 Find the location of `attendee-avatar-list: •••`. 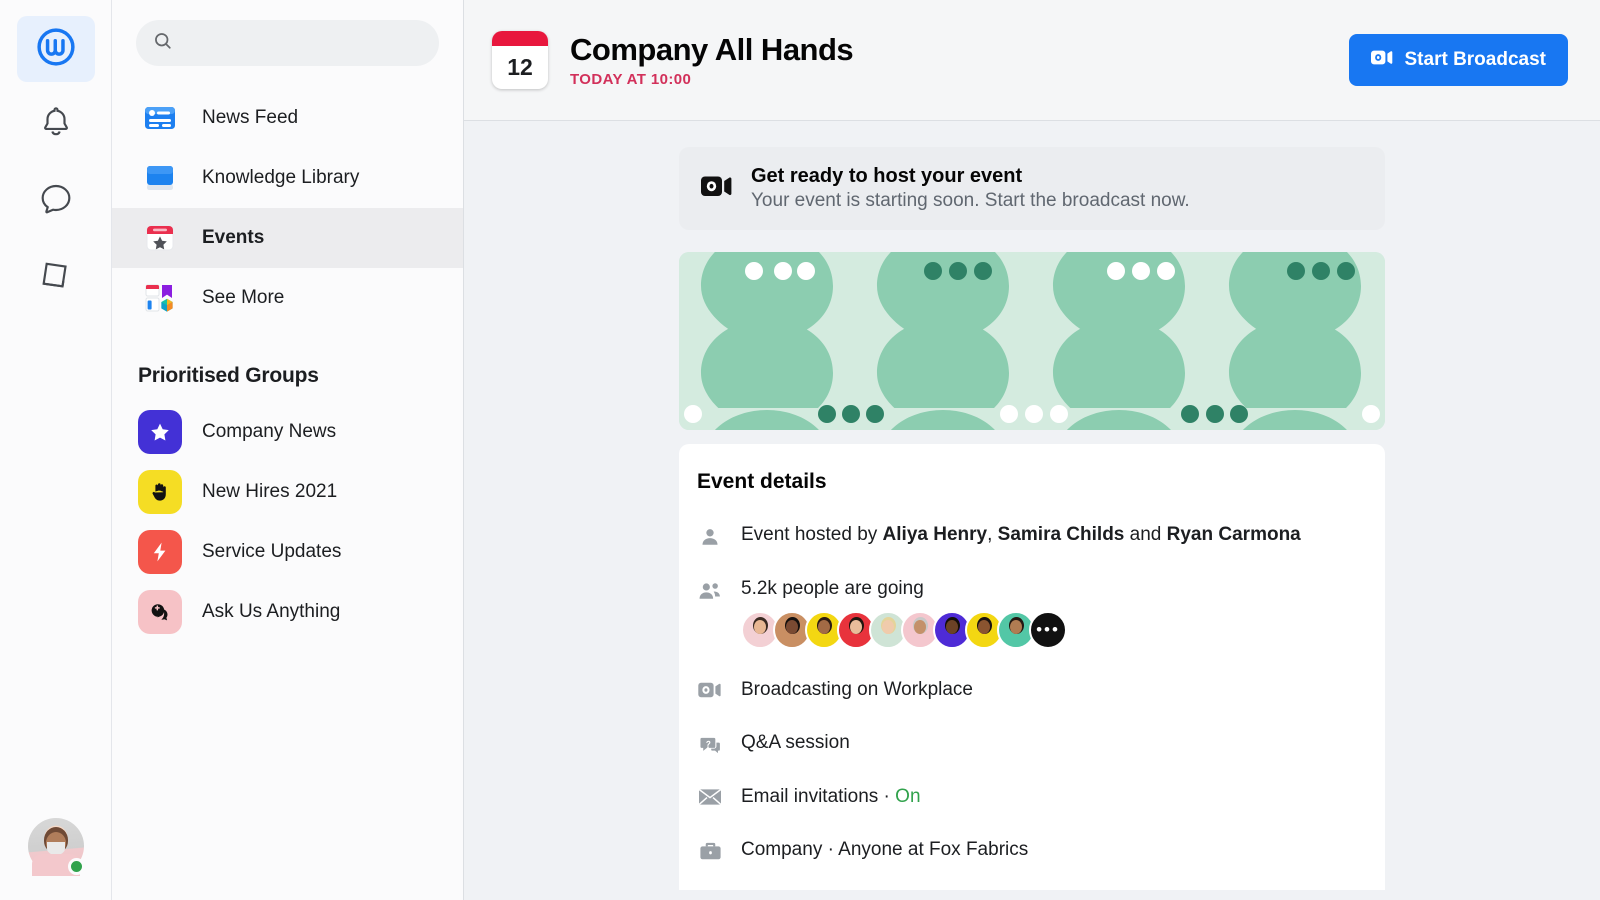

attendee-avatar-list: ••• is located at coordinates (904, 630).